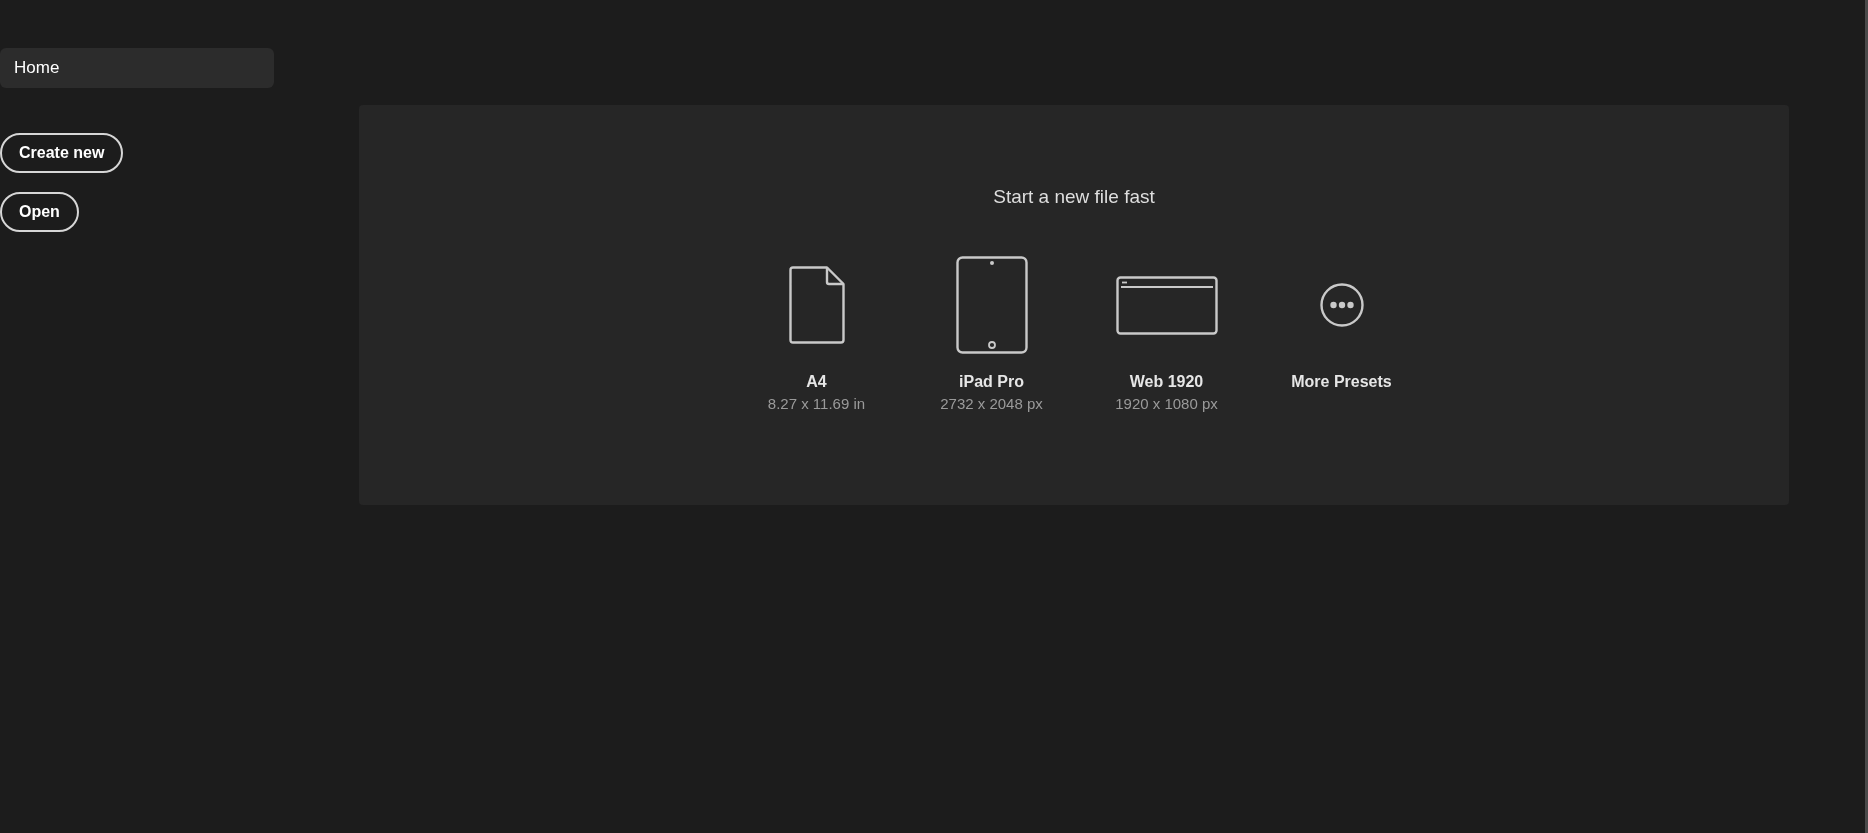 Image resolution: width=1868 pixels, height=833 pixels. I want to click on document-icon, so click(816, 305).